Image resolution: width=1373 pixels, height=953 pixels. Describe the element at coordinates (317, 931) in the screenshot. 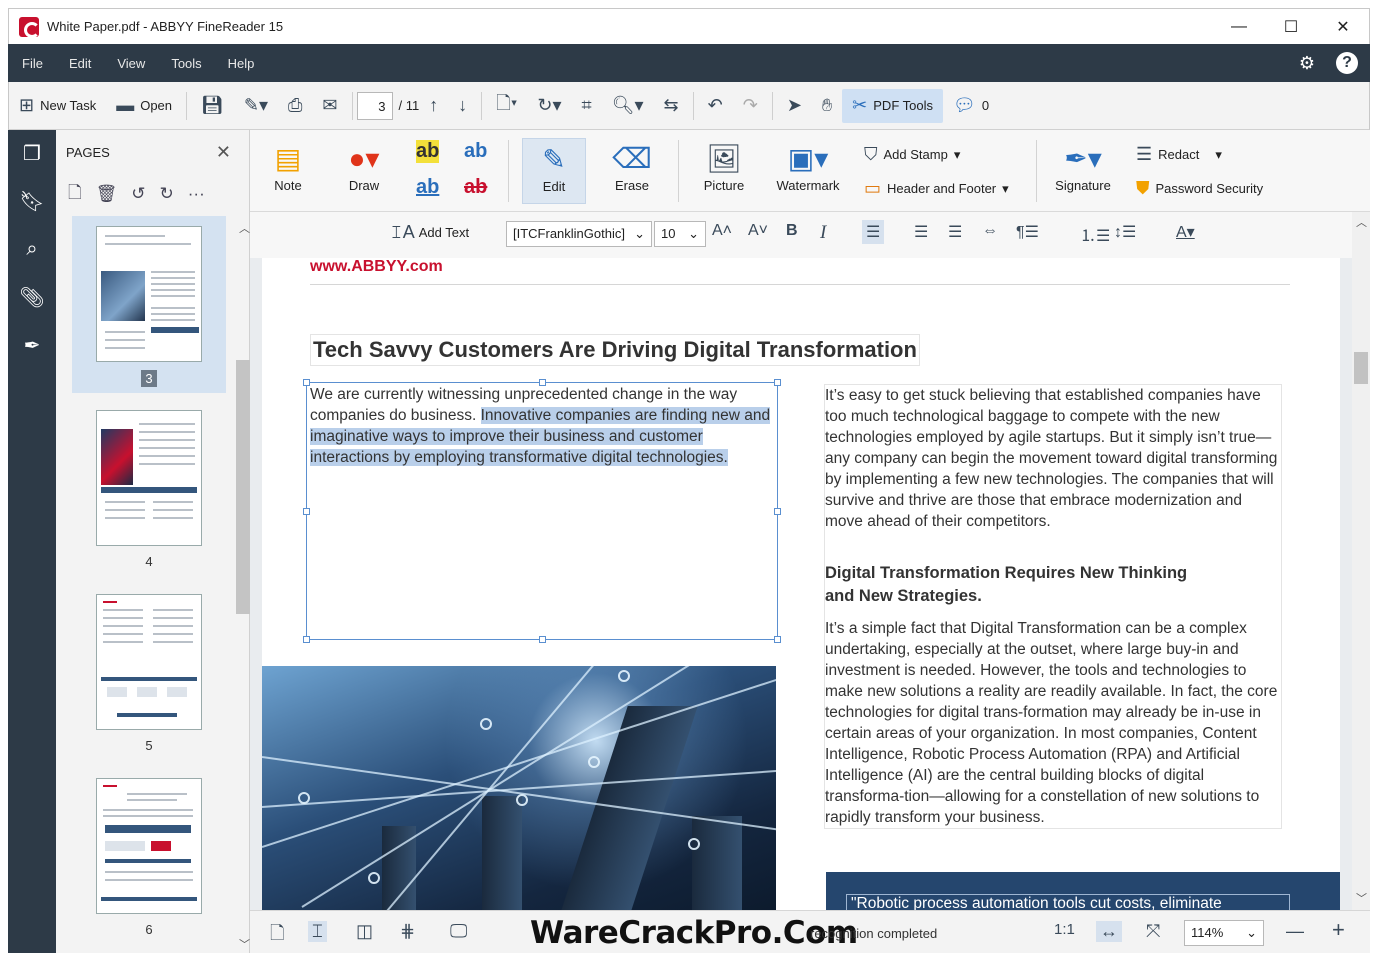

I see `continuous-view-icon: ⌶` at that location.